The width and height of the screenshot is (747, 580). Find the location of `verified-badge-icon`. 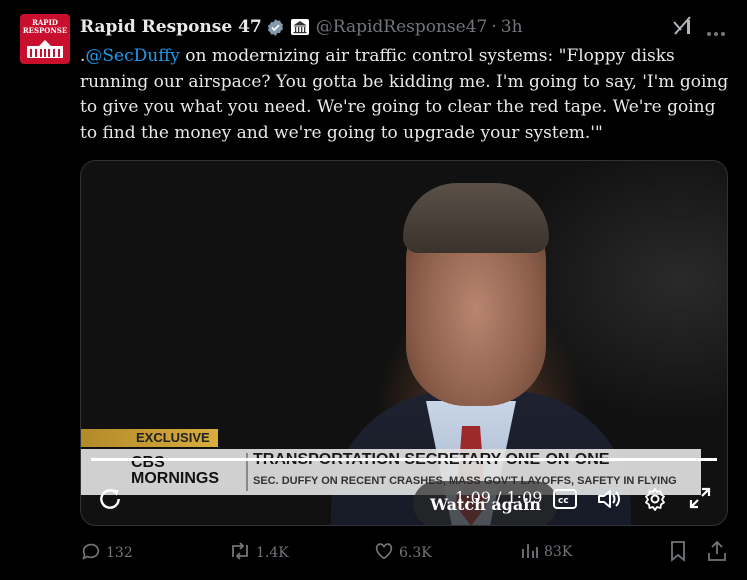

verified-badge-icon is located at coordinates (275, 27).